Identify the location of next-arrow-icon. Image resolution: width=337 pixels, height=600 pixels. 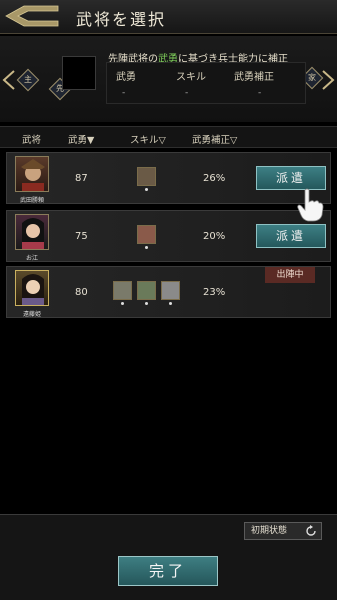
(328, 80).